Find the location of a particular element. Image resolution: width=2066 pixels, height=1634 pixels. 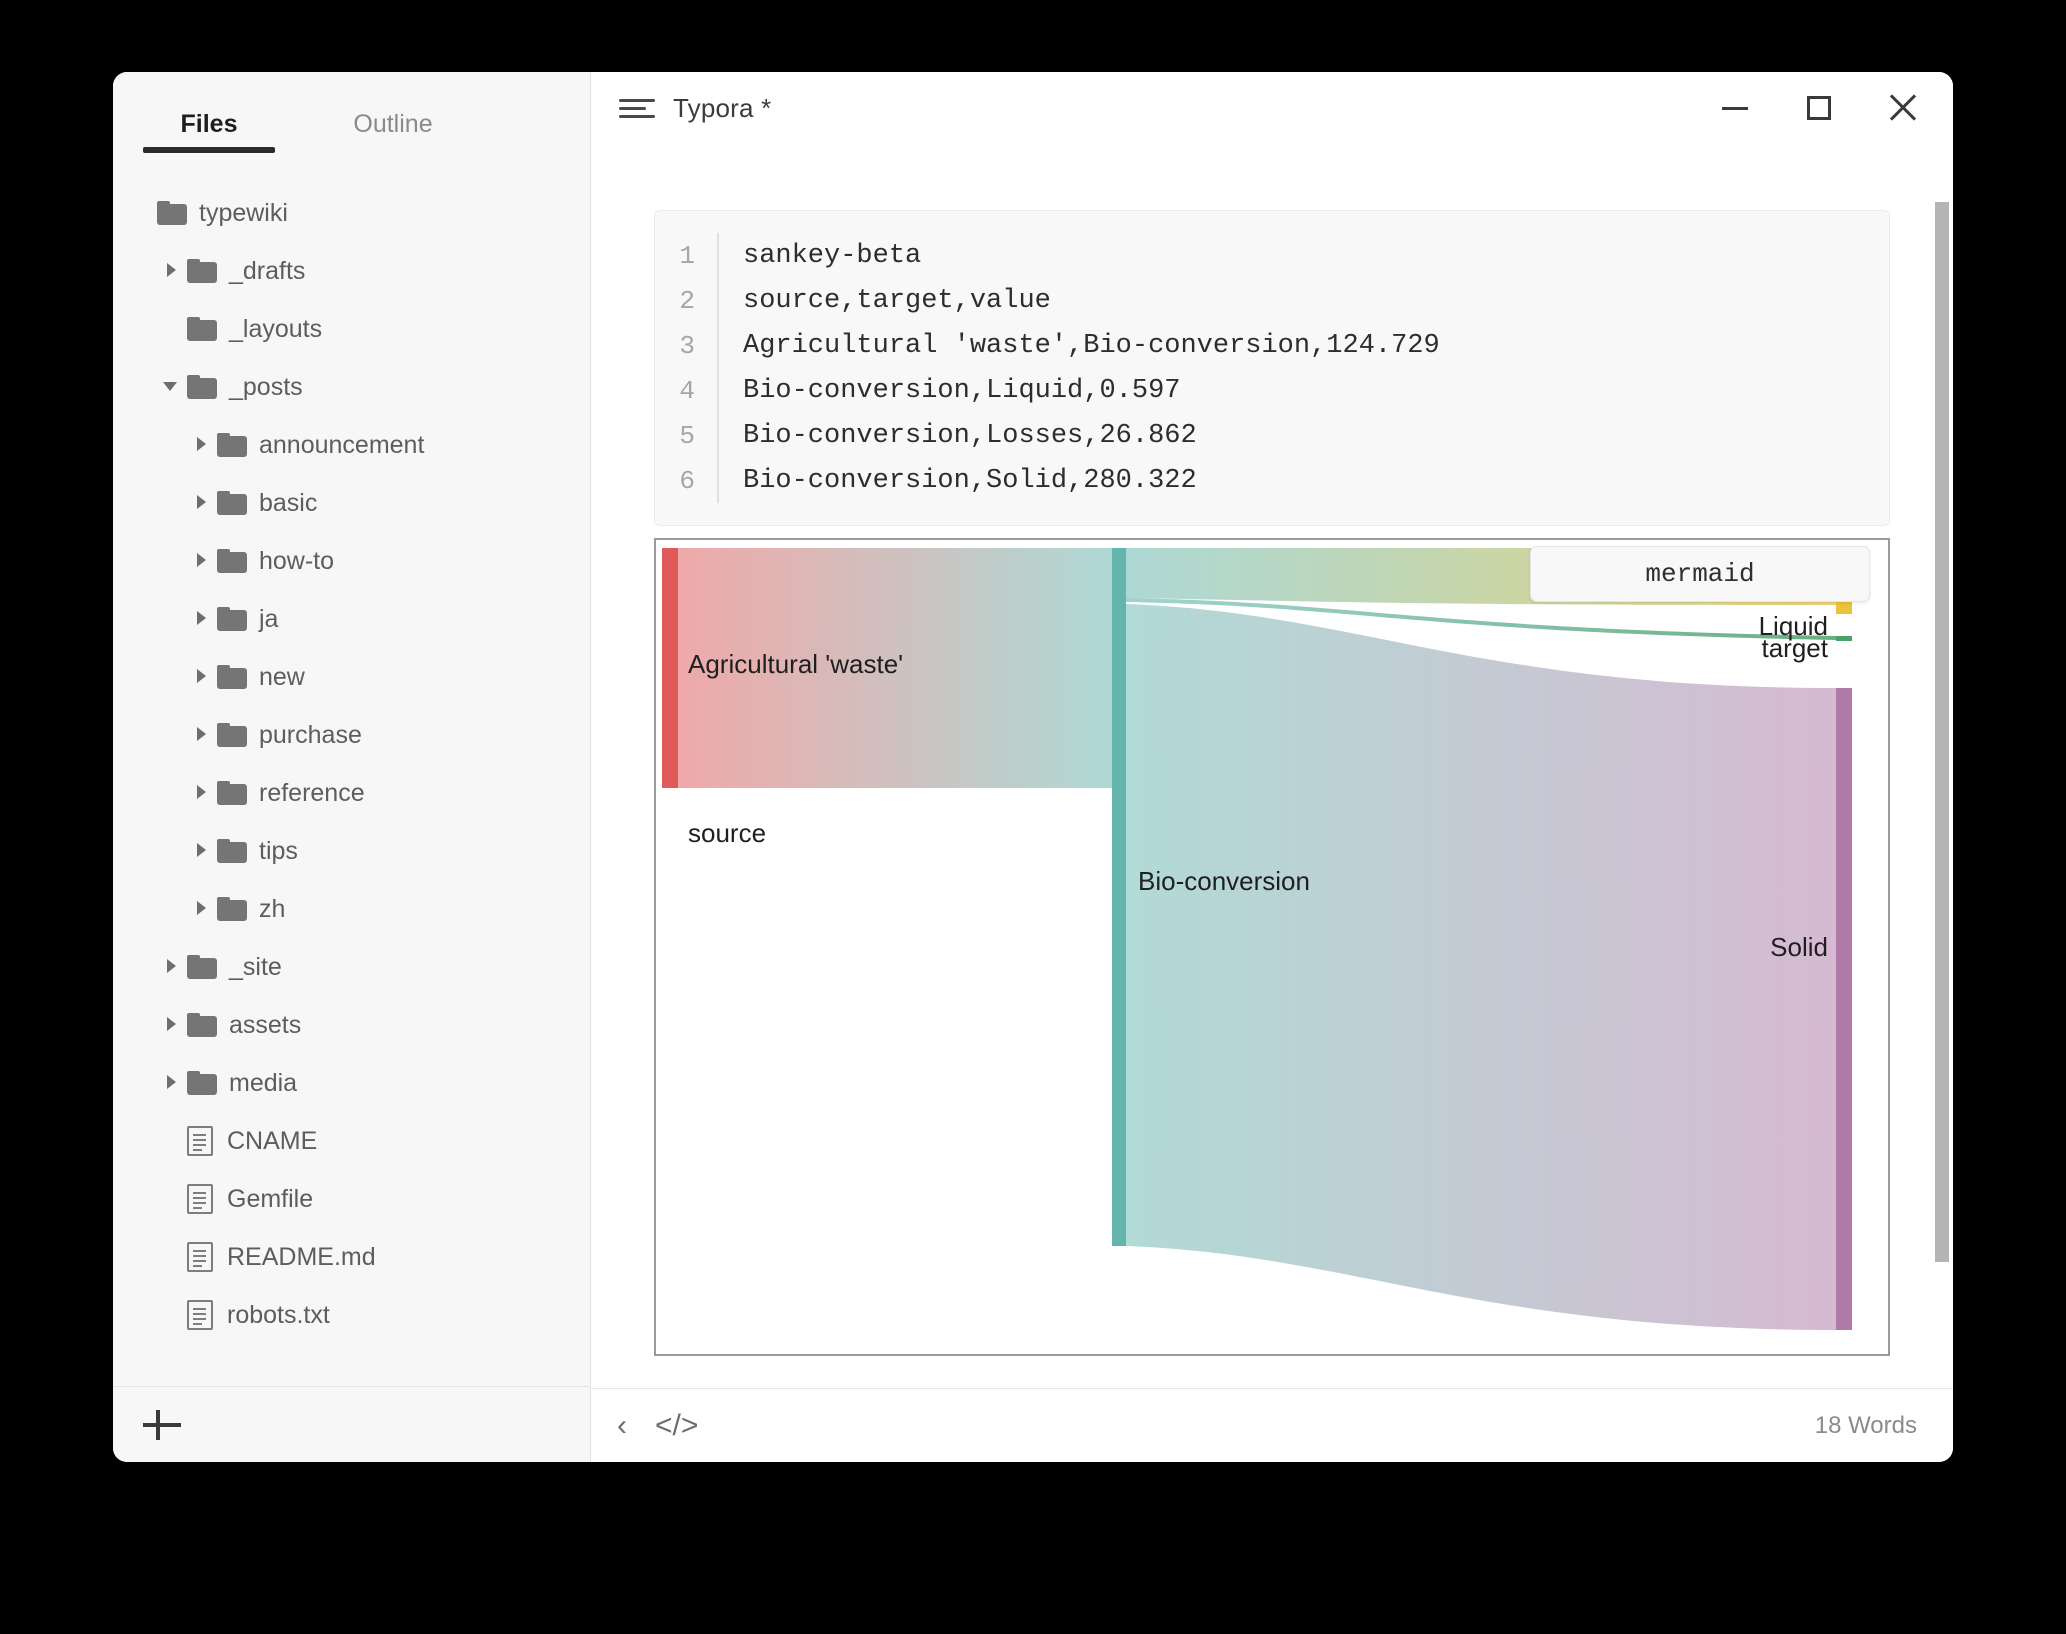

add-file-button is located at coordinates (162, 1425).